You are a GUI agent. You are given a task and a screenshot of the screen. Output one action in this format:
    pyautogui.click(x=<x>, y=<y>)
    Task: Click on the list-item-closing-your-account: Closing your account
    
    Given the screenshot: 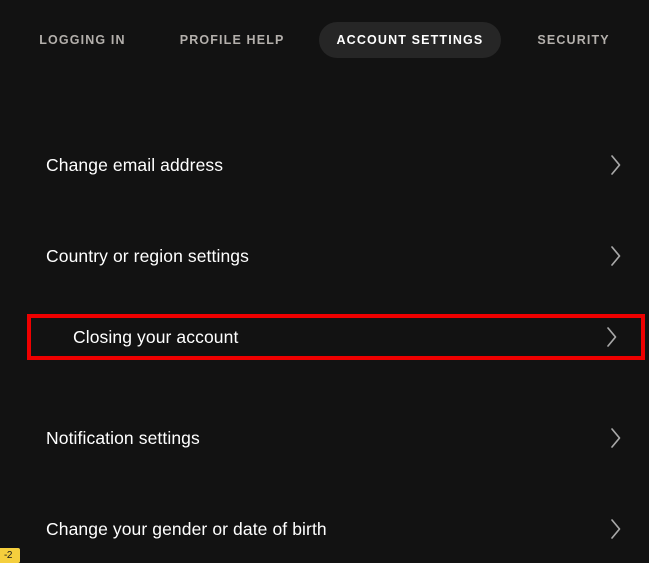 What is the action you would take?
    pyautogui.click(x=336, y=337)
    